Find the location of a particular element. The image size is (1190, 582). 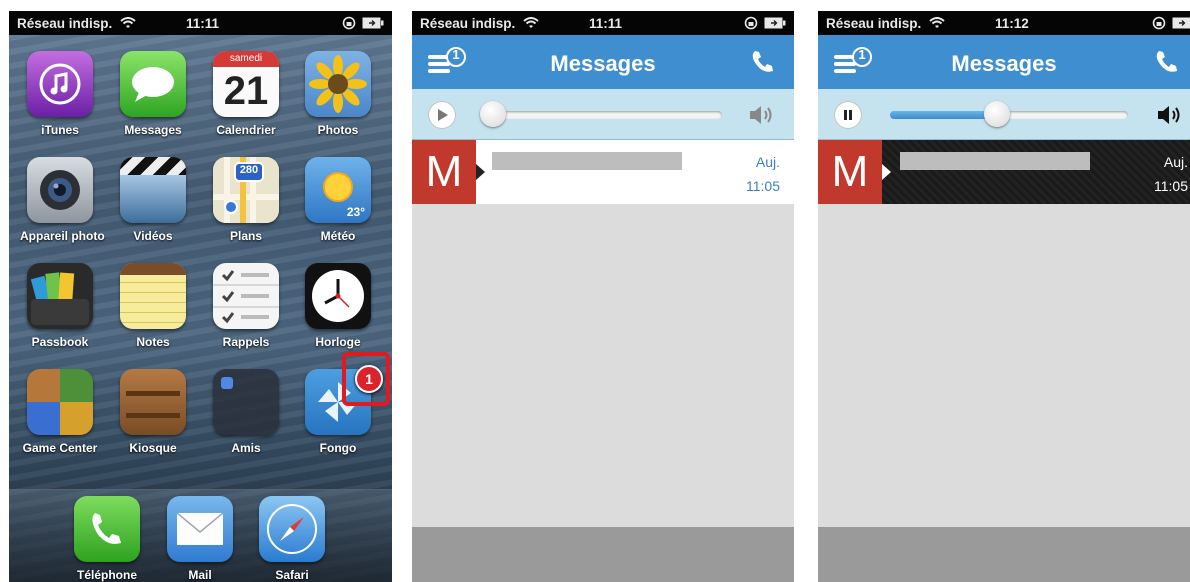

app-label: Plans is located at coordinates (245, 236).